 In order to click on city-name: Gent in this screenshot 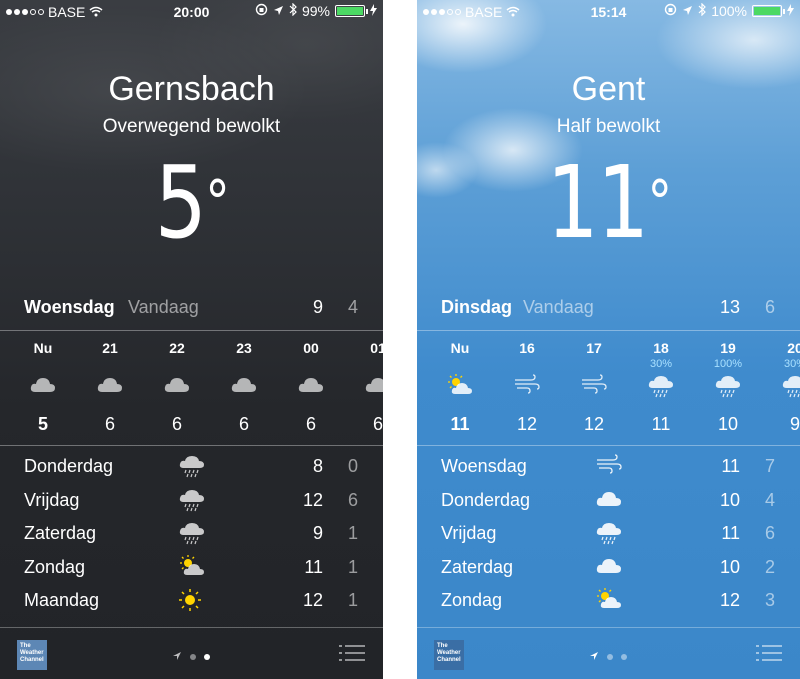, I will do `click(608, 89)`.